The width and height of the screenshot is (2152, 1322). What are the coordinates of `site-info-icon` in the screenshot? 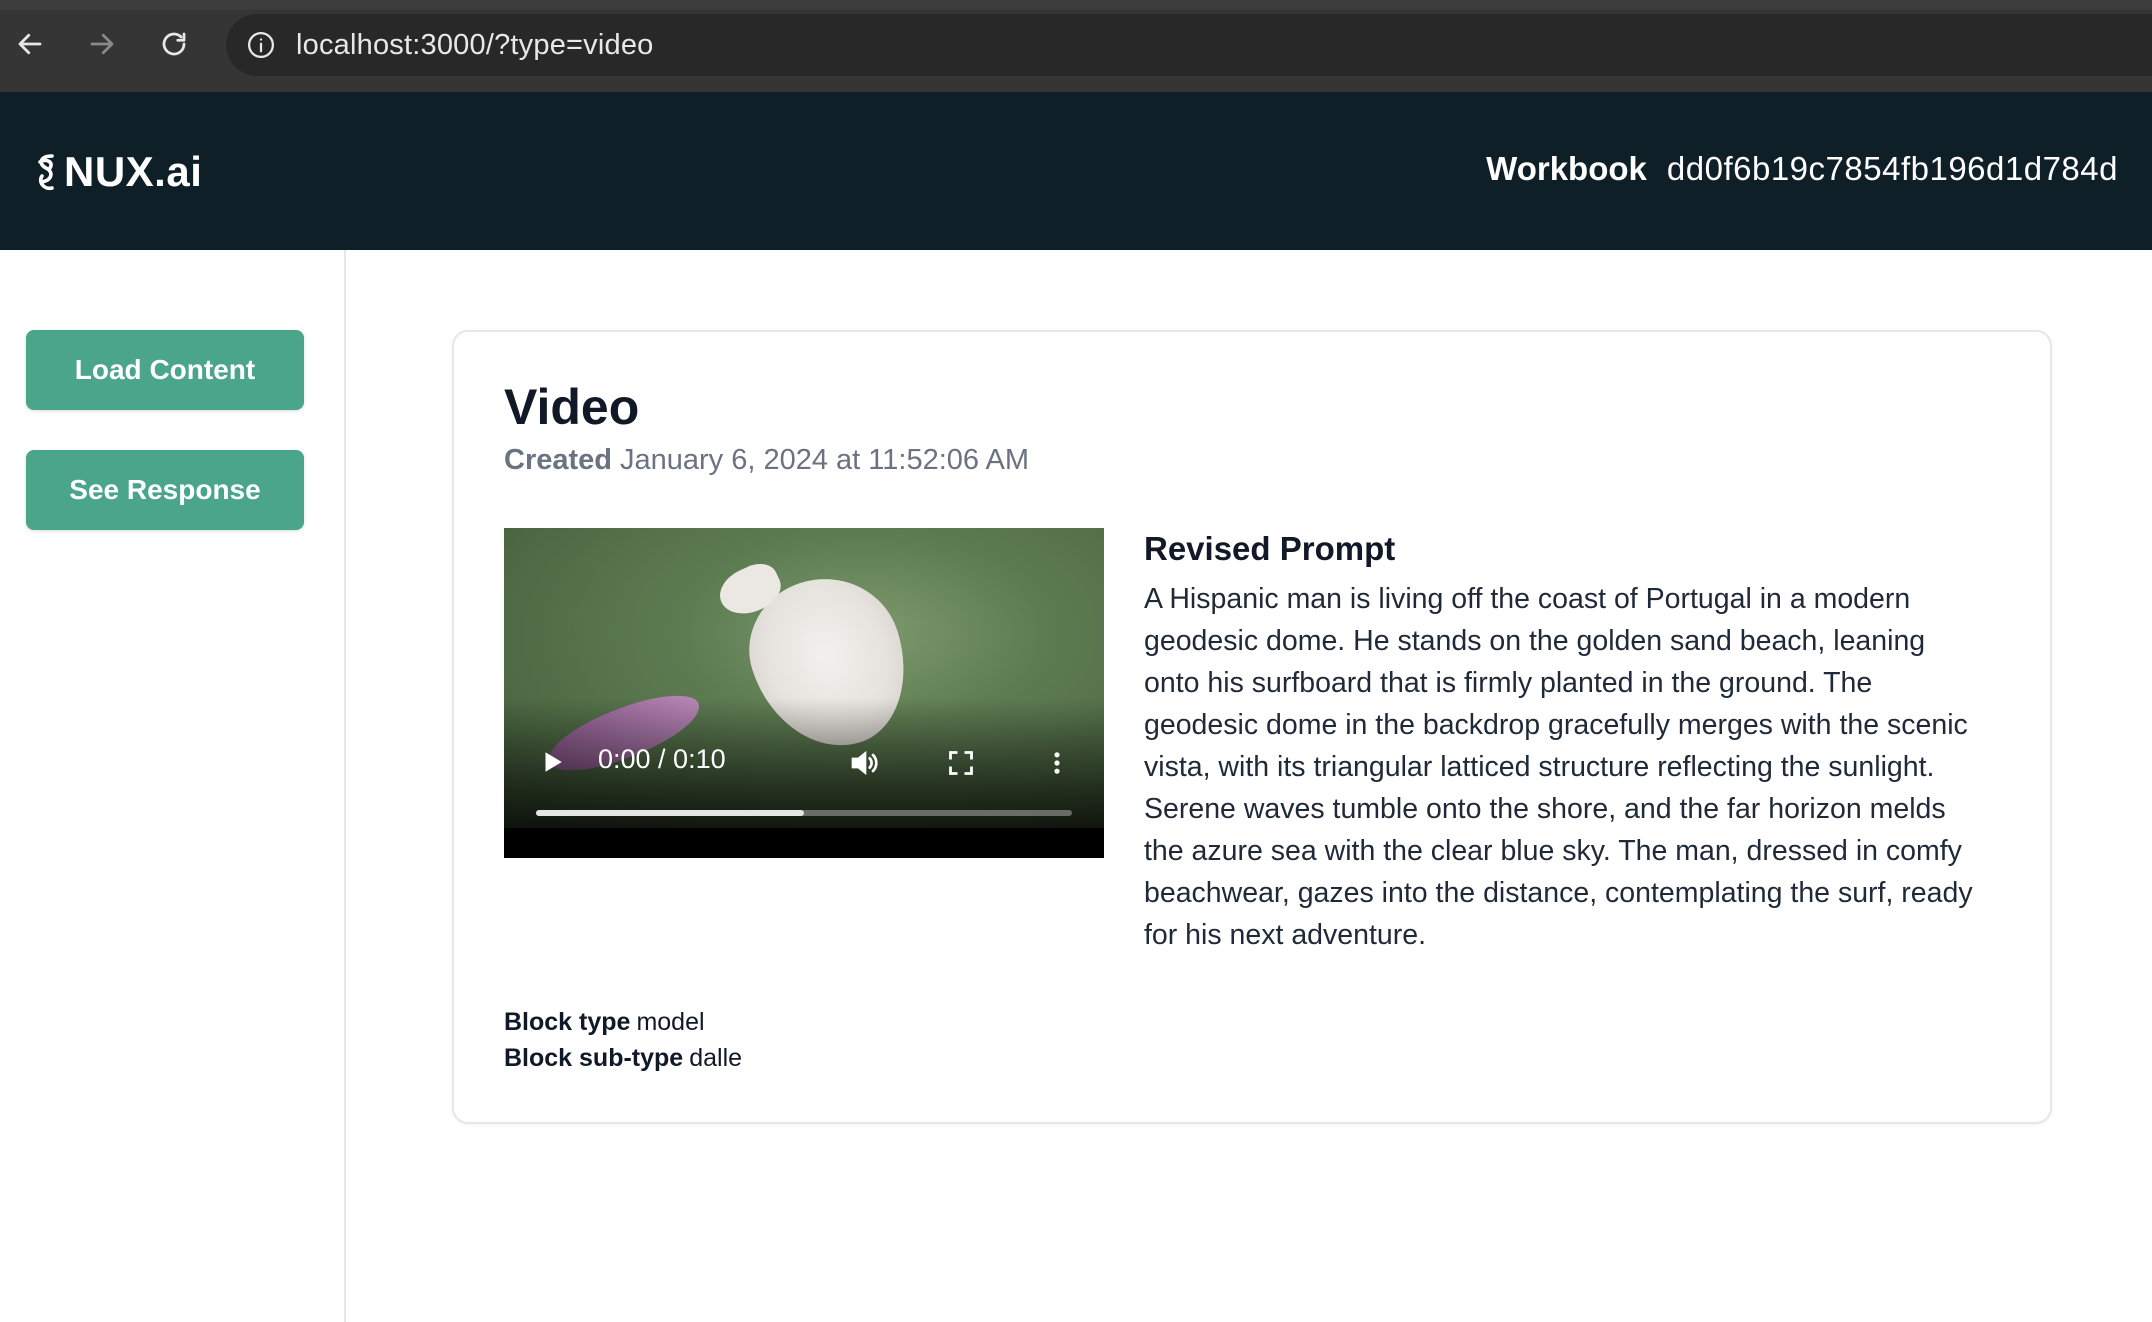 It's located at (261, 45).